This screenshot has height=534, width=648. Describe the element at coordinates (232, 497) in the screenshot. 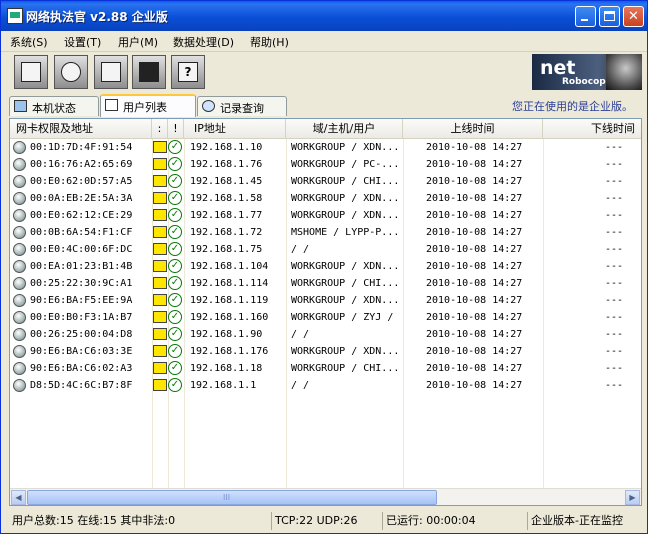

I see `scroll-thumb: III` at that location.